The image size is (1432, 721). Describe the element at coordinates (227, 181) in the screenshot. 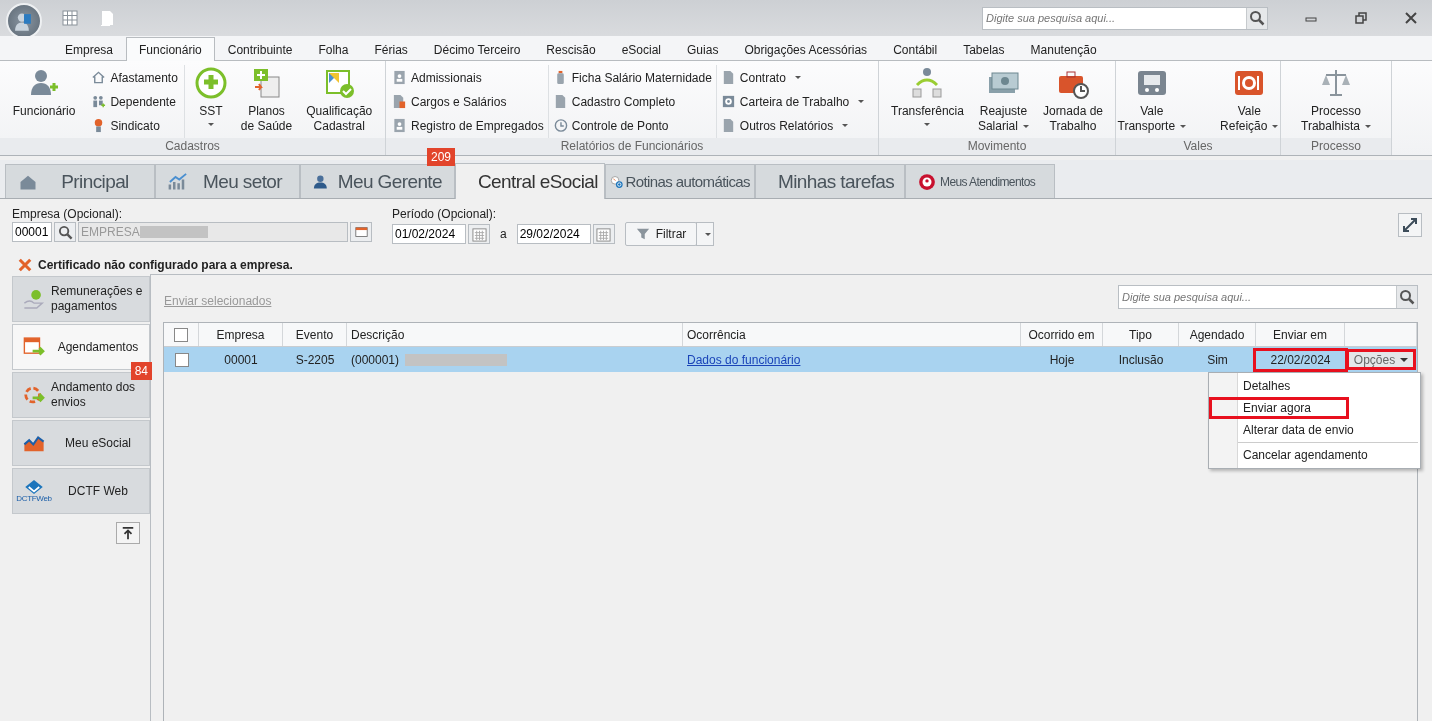

I see `page-tab: Meu setor` at that location.